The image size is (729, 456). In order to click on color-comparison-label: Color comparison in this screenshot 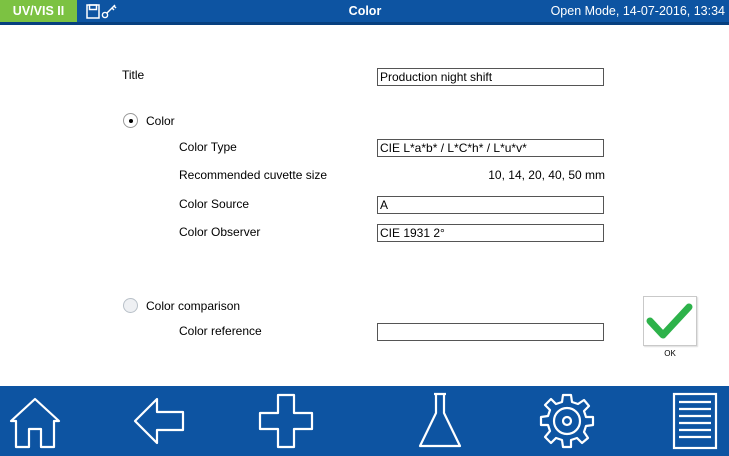, I will do `click(193, 306)`.